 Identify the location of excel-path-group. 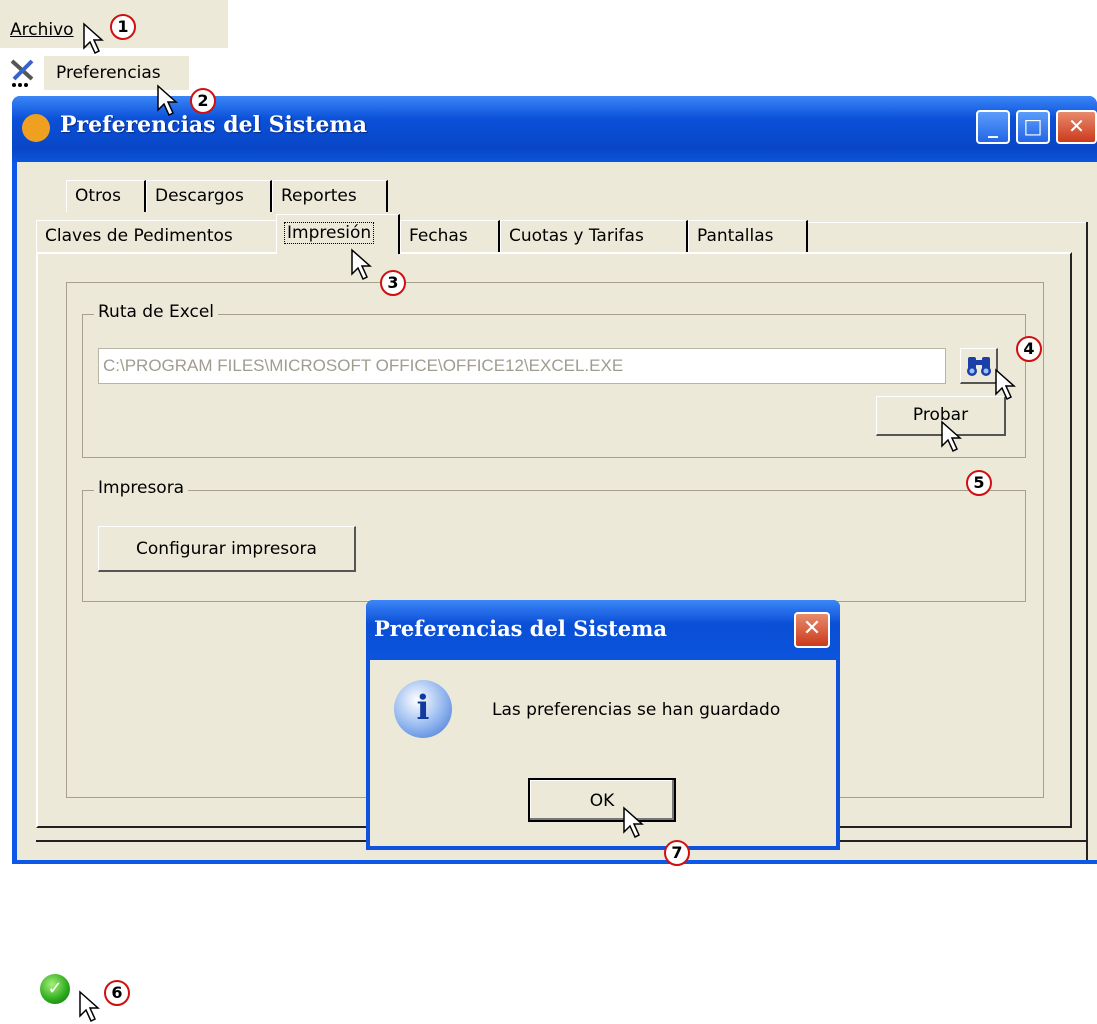
(554, 386).